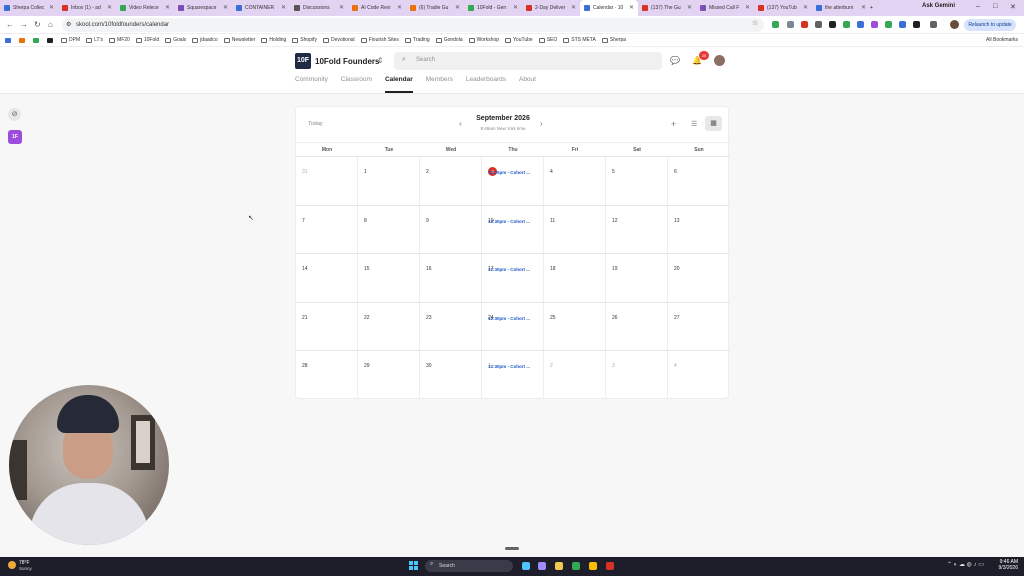 The width and height of the screenshot is (1024, 576). I want to click on bookmark-item: Gondola, so click(449, 40).